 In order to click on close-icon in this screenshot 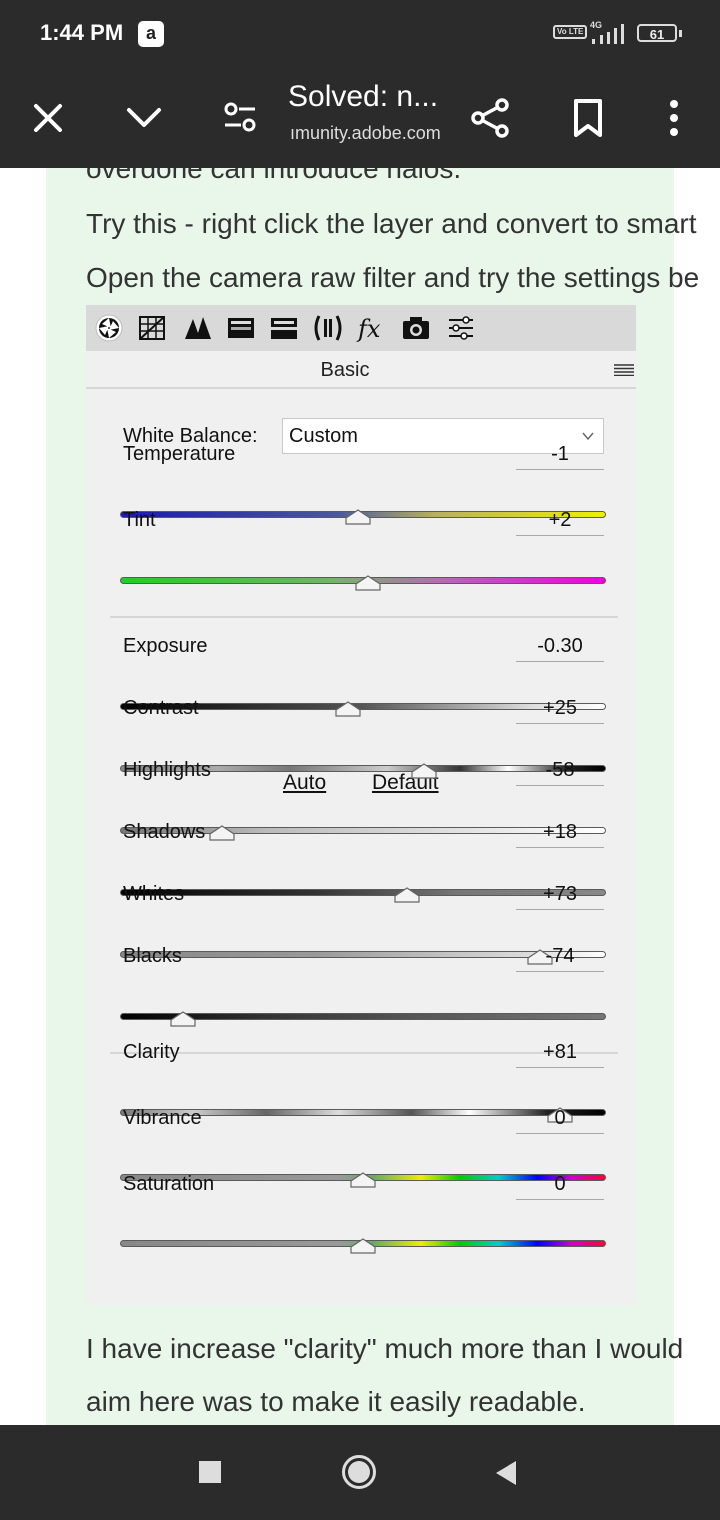, I will do `click(48, 118)`.